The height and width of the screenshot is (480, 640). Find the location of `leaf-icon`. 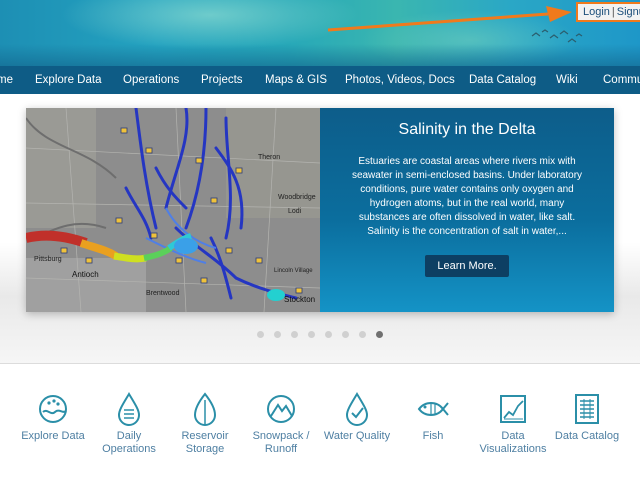

leaf-icon is located at coordinates (205, 409).